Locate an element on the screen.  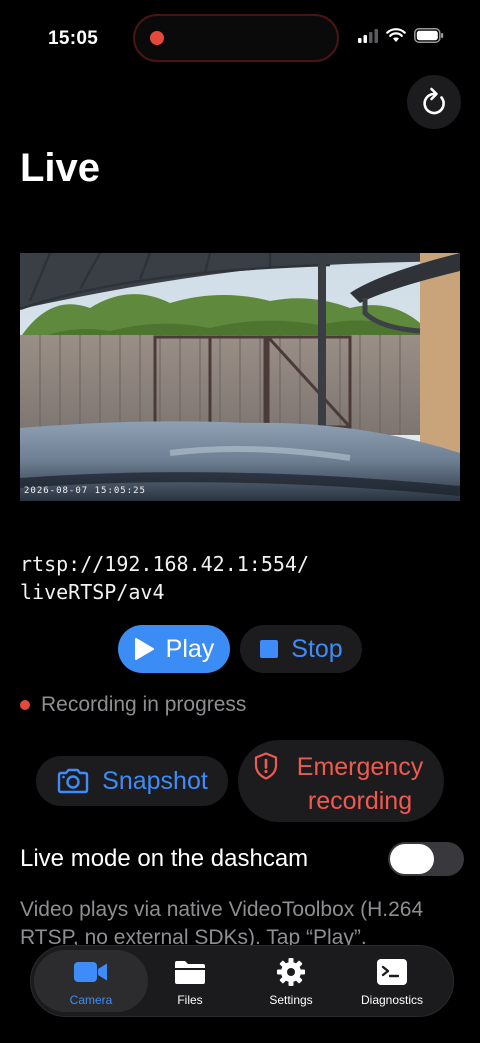
stop-button: Stop is located at coordinates (301, 649).